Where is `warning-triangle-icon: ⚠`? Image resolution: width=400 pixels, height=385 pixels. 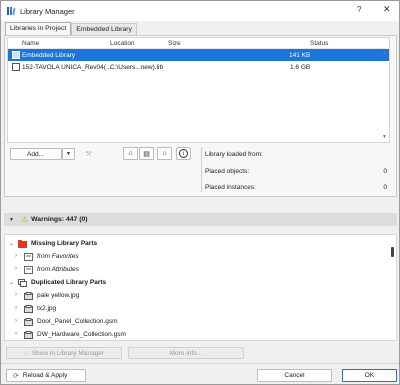
warning-triangle-icon: ⚠ is located at coordinates (24, 219).